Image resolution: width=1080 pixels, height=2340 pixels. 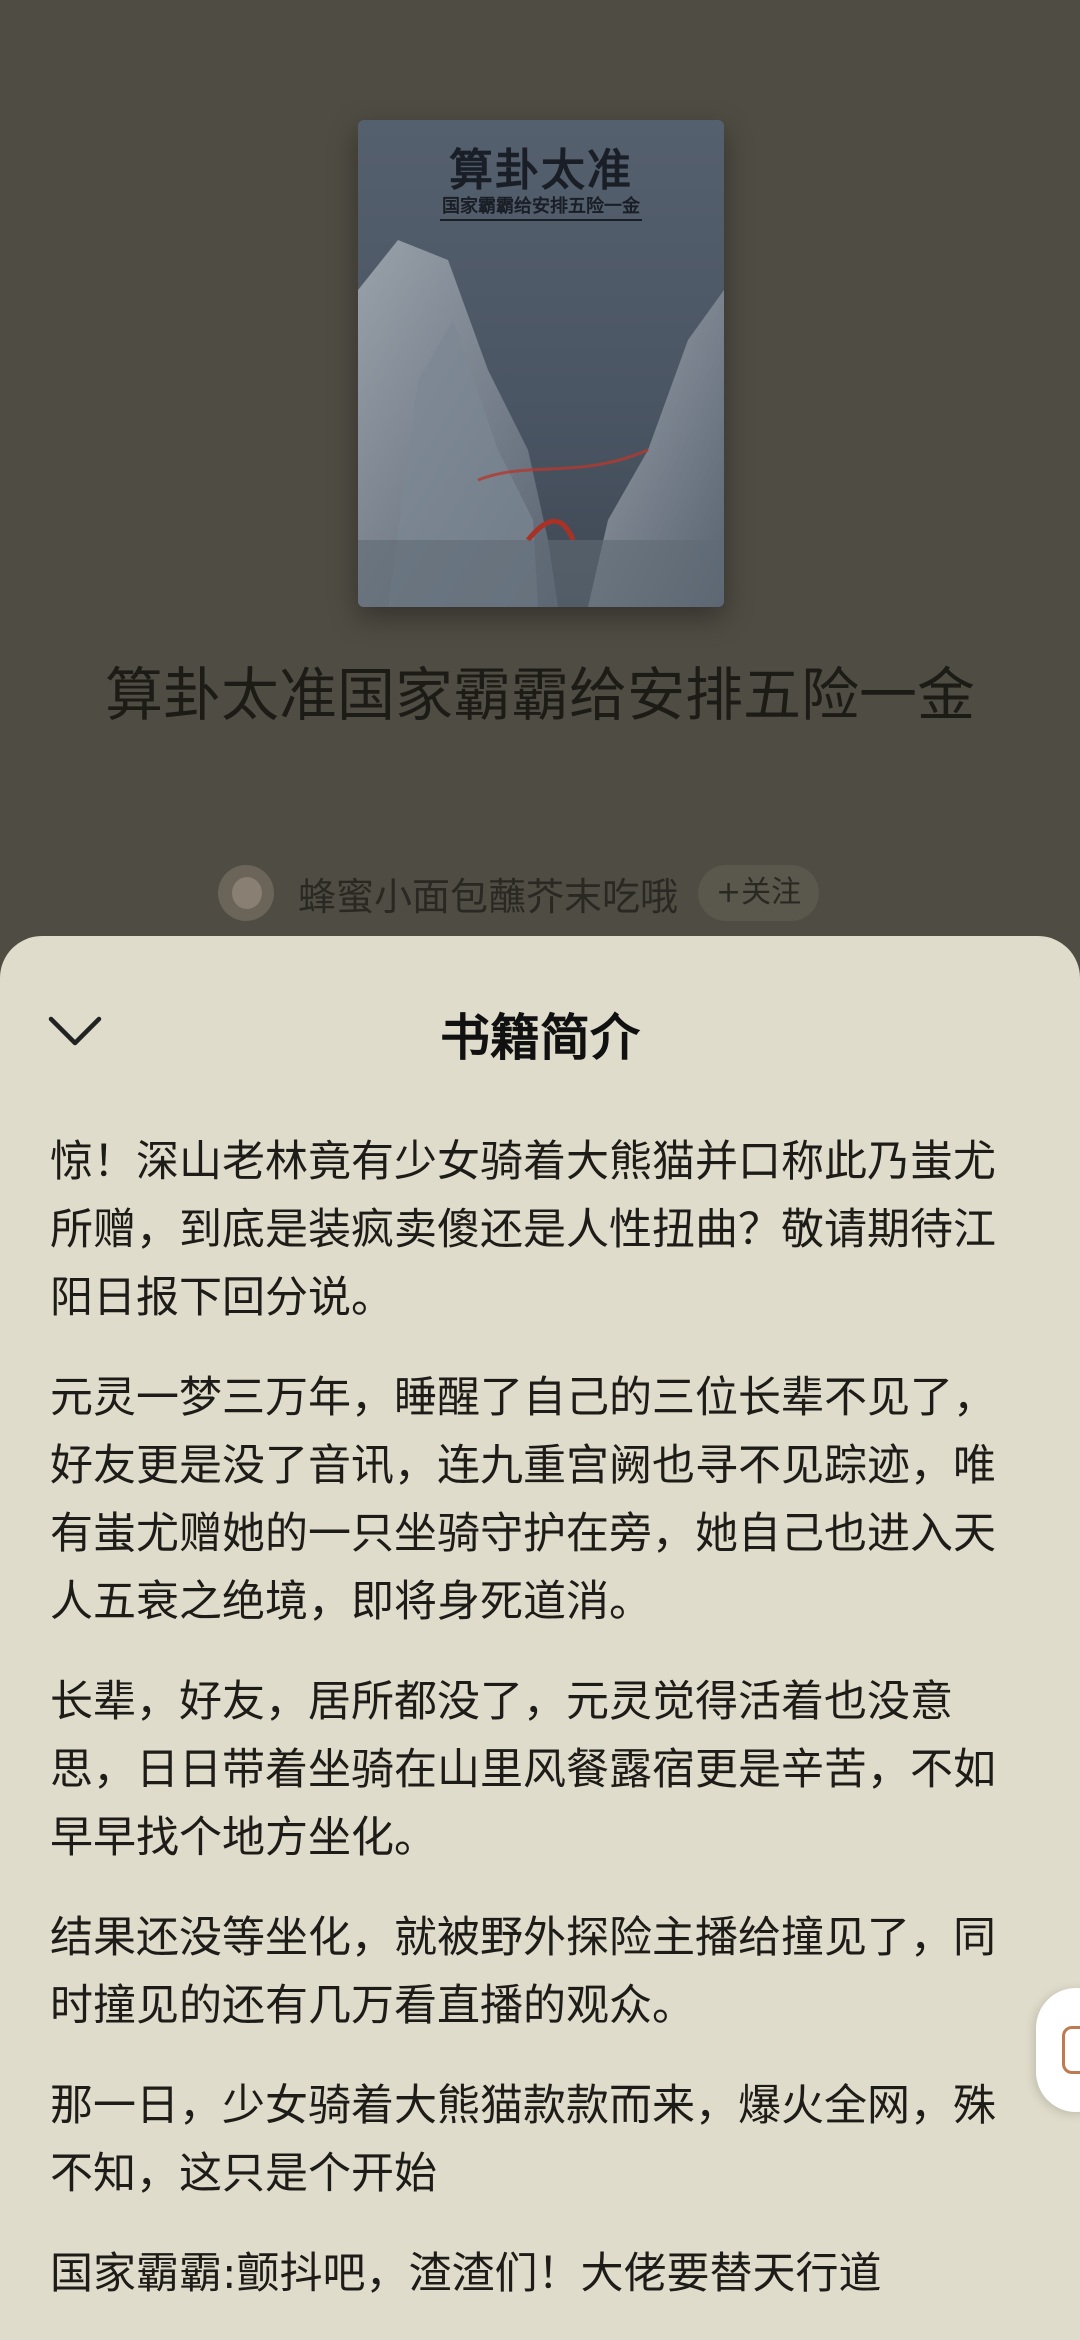 What do you see at coordinates (759, 893) in the screenshot?
I see `follow-button: +关注` at bounding box center [759, 893].